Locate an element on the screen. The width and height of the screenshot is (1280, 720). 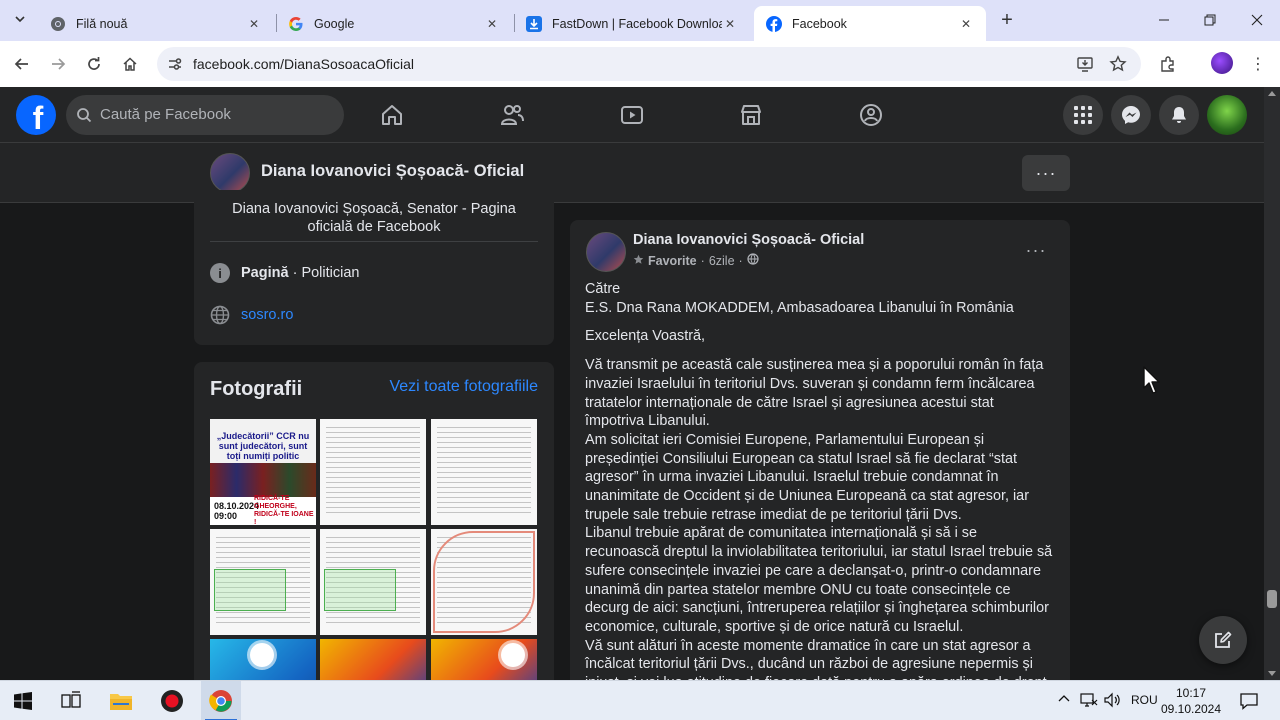
chrome-taskbar-icon is located at coordinates (221, 701).